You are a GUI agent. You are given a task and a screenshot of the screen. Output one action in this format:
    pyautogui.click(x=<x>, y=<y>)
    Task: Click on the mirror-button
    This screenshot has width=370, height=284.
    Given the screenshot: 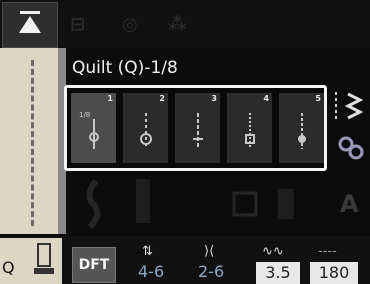 What is the action you would take?
    pyautogui.click(x=351, y=148)
    